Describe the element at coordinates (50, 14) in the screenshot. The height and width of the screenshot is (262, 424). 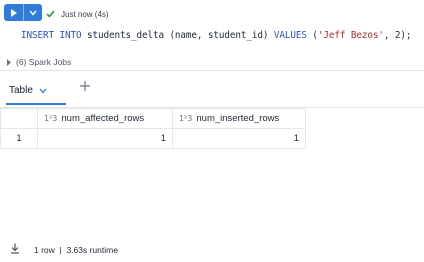
I see `checkmark-icon` at that location.